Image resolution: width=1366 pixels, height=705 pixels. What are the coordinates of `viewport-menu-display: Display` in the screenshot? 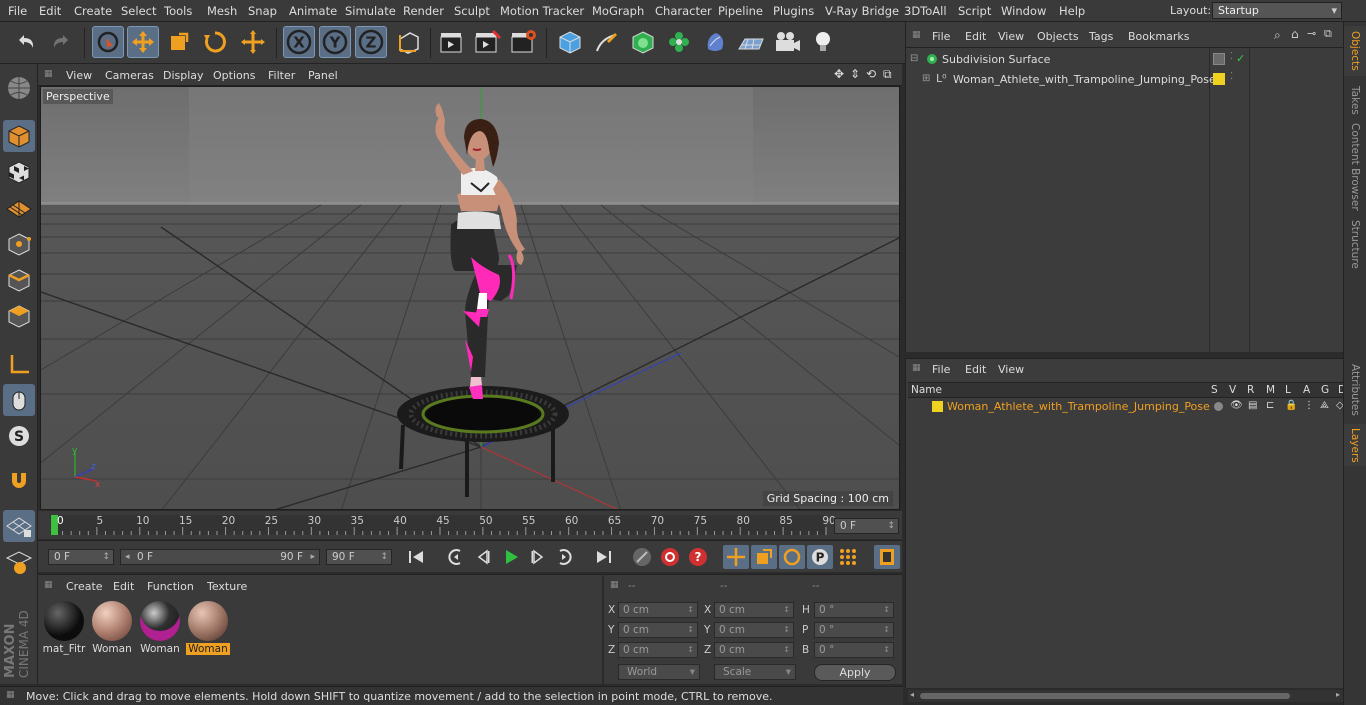 It's located at (183, 75).